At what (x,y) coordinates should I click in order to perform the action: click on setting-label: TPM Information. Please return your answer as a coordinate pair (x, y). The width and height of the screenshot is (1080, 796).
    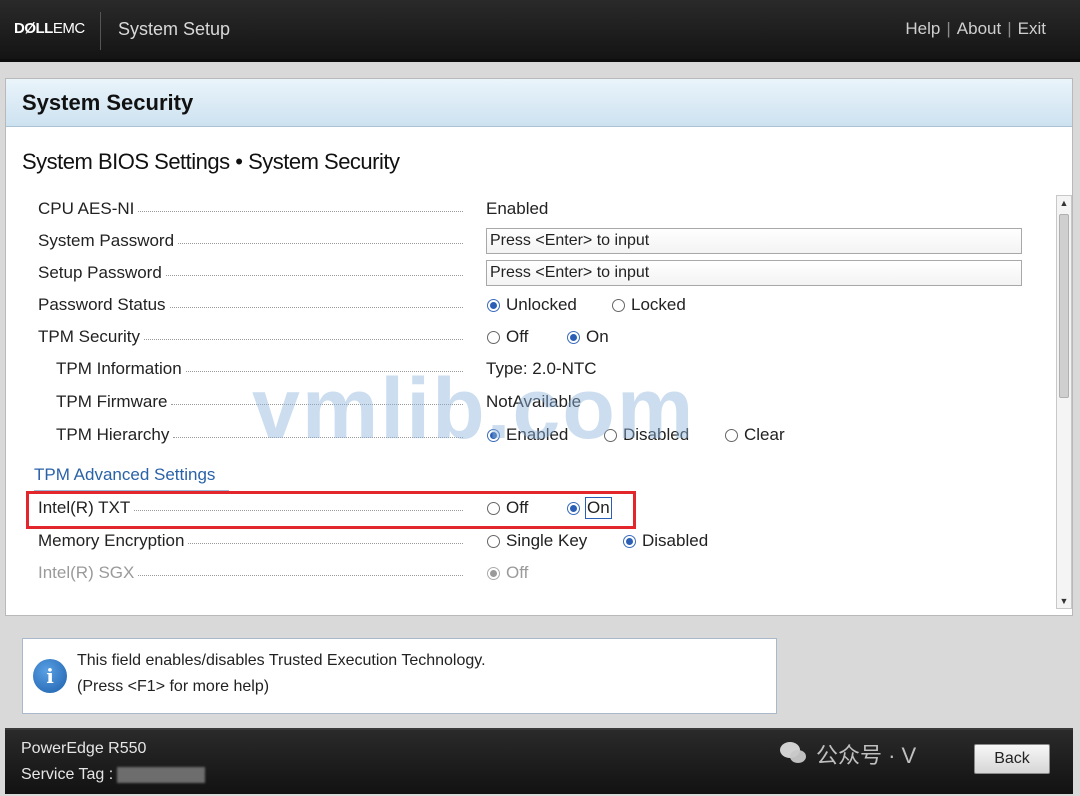
    Looking at the image, I should click on (121, 369).